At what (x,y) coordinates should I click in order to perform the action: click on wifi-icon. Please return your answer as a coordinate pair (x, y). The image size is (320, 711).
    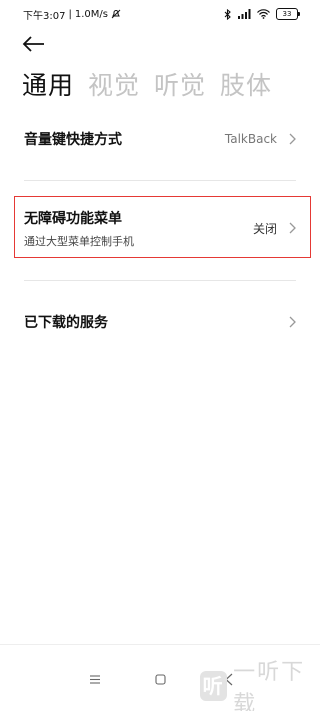
    Looking at the image, I should click on (263, 14).